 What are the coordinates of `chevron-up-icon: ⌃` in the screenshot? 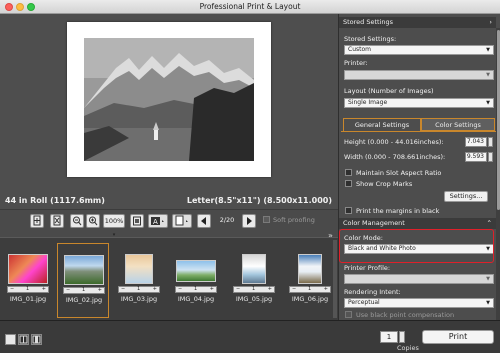 It's located at (489, 223).